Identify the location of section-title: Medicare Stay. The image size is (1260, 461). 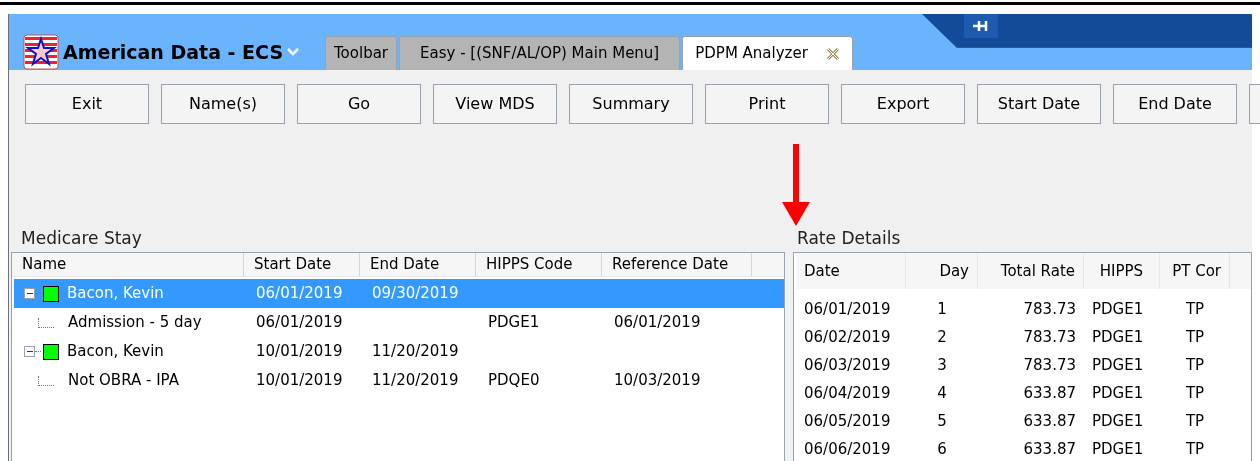
(81, 238).